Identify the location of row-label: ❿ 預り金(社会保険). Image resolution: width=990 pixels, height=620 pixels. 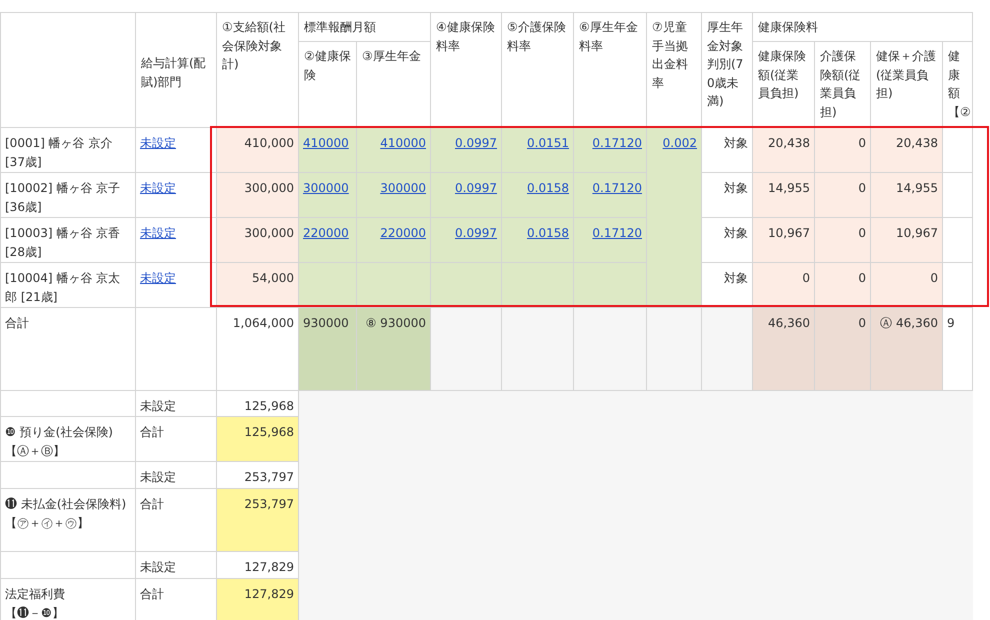
(59, 432).